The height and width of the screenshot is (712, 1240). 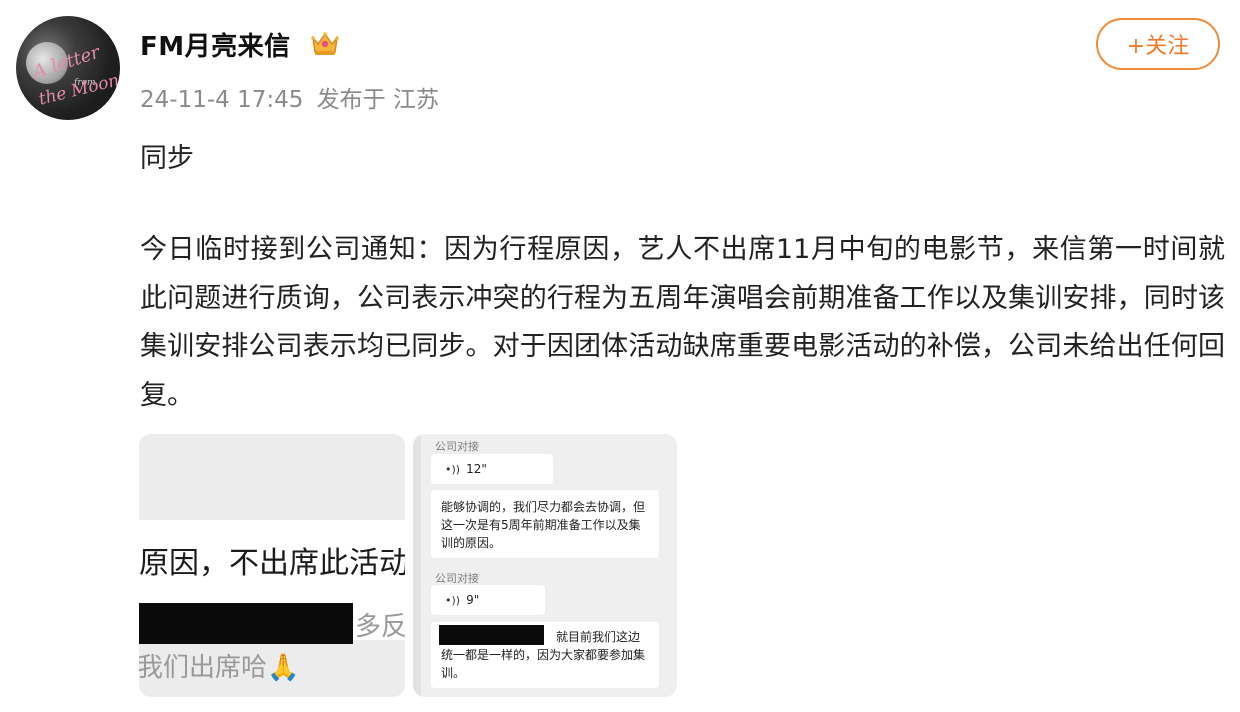 What do you see at coordinates (492, 469) in the screenshot?
I see `voice-message-1: •)) 12"` at bounding box center [492, 469].